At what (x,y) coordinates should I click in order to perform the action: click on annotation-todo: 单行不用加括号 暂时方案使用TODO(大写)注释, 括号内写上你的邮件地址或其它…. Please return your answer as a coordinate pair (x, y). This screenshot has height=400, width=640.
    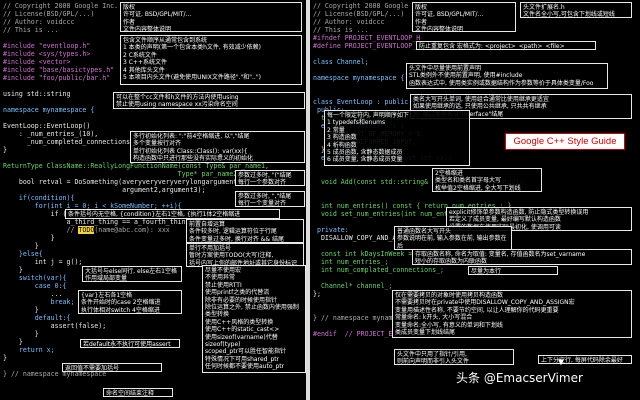
    Looking at the image, I should click on (245, 255).